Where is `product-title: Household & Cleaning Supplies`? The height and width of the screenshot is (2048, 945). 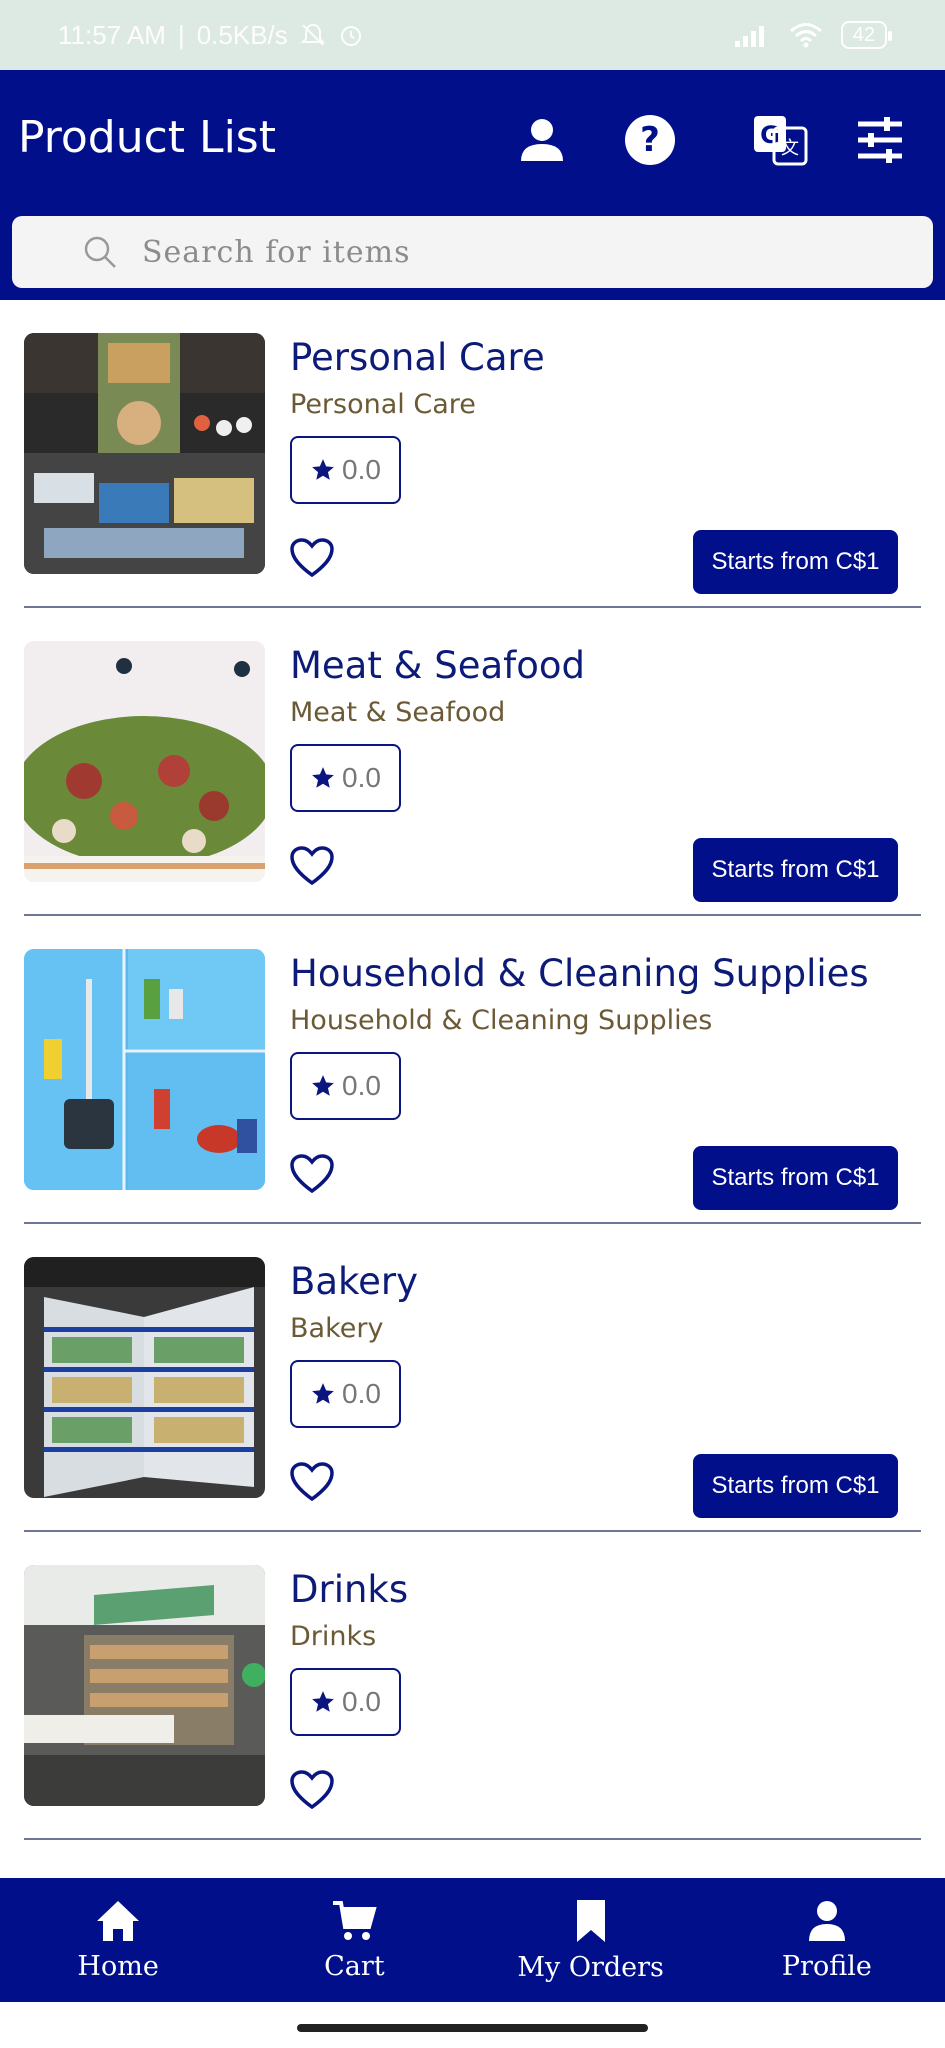
product-title: Household & Cleaning Supplies is located at coordinates (579, 973).